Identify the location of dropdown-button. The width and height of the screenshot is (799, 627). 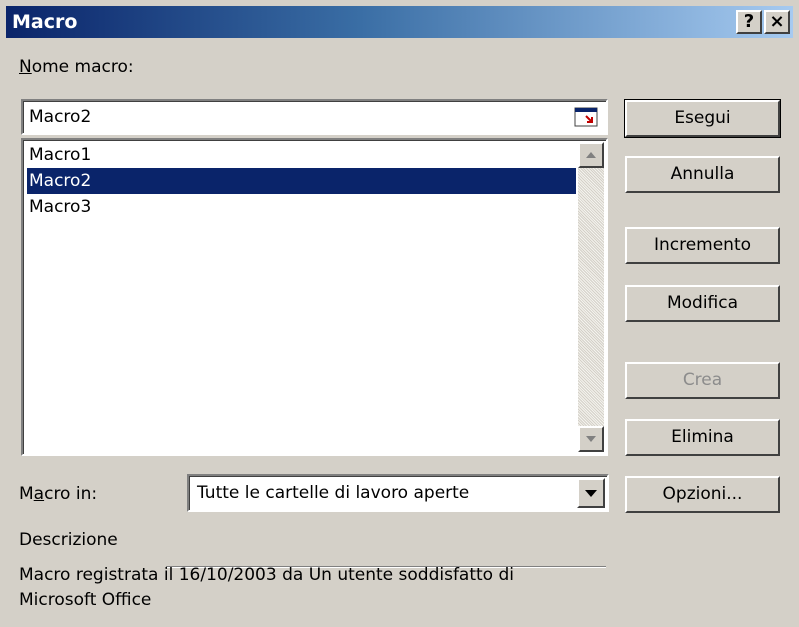
(591, 493).